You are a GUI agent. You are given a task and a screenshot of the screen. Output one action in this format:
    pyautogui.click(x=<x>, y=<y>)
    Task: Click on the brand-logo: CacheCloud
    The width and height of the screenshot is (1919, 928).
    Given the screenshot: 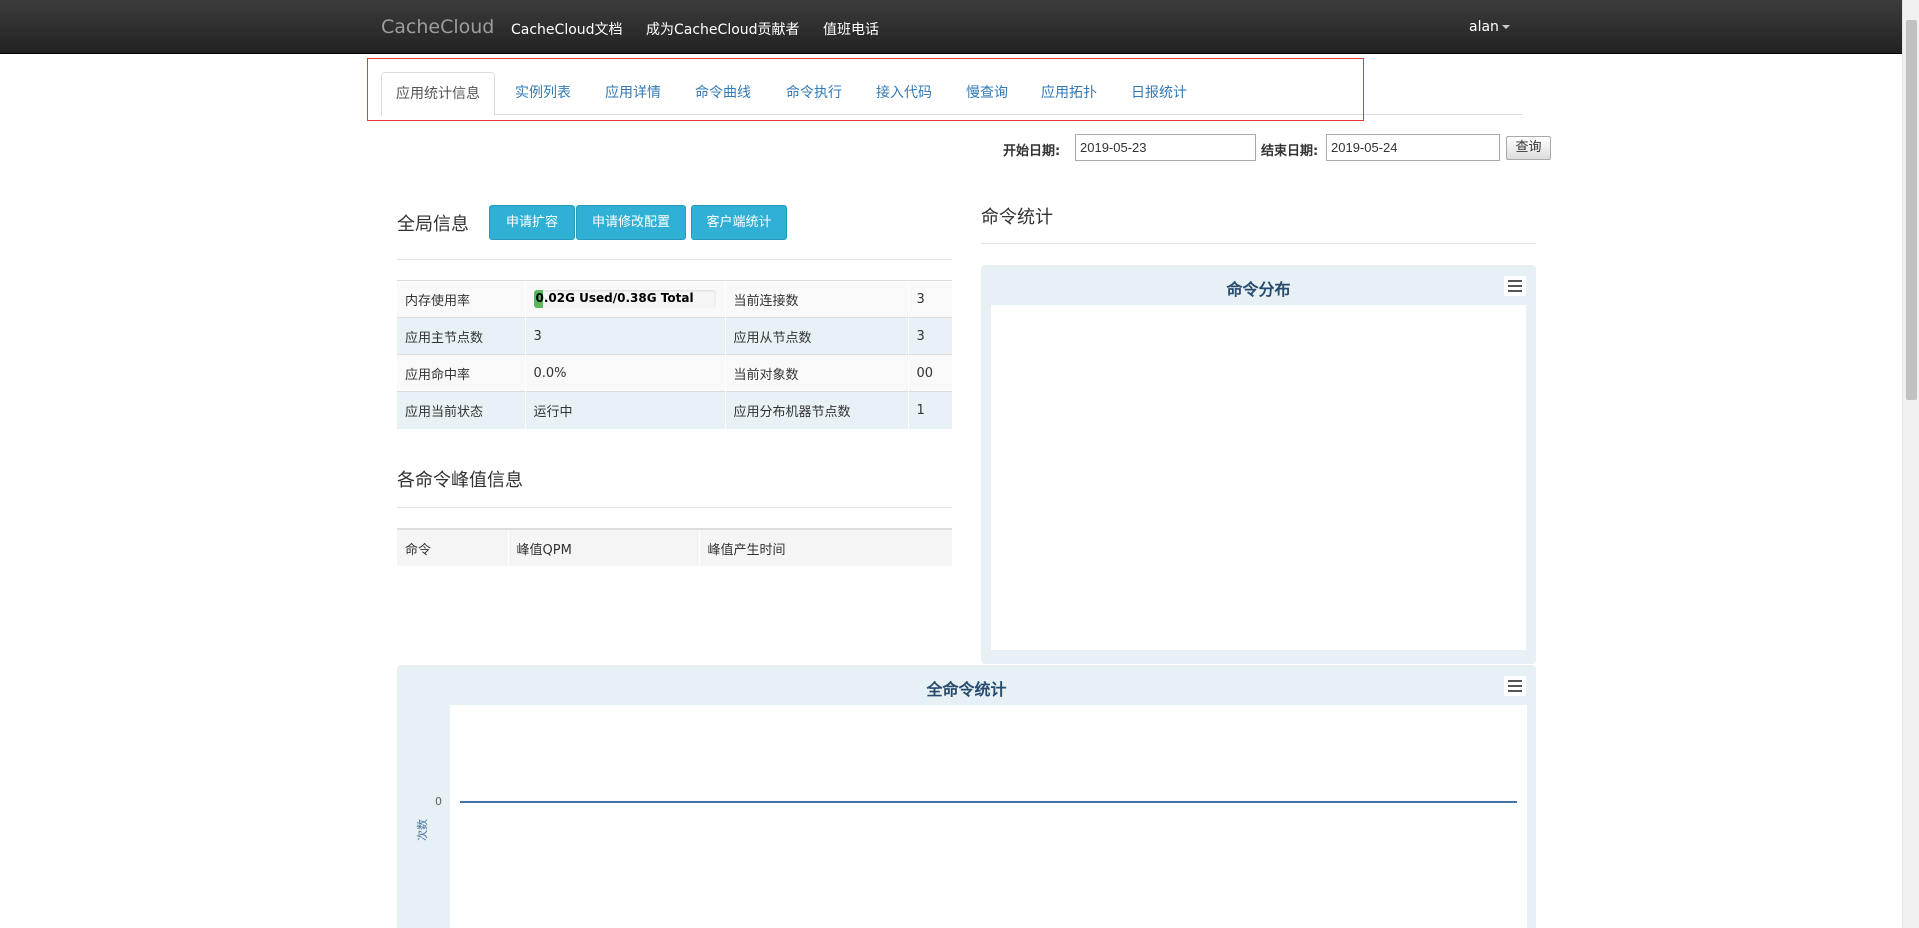 What is the action you would take?
    pyautogui.click(x=437, y=27)
    